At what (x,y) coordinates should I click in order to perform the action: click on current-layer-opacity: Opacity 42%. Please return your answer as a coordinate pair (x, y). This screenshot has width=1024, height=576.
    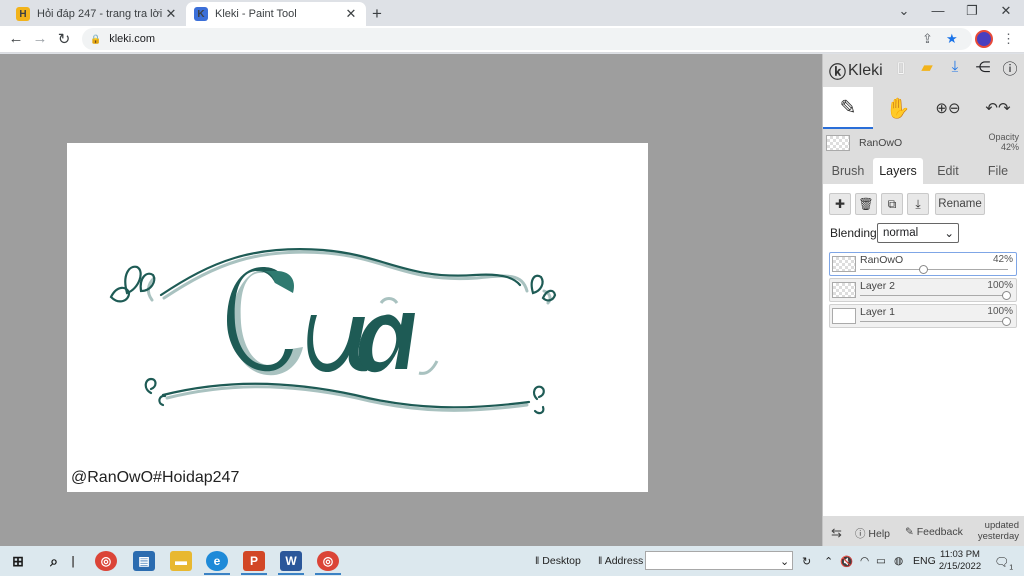
    Looking at the image, I should click on (1003, 142).